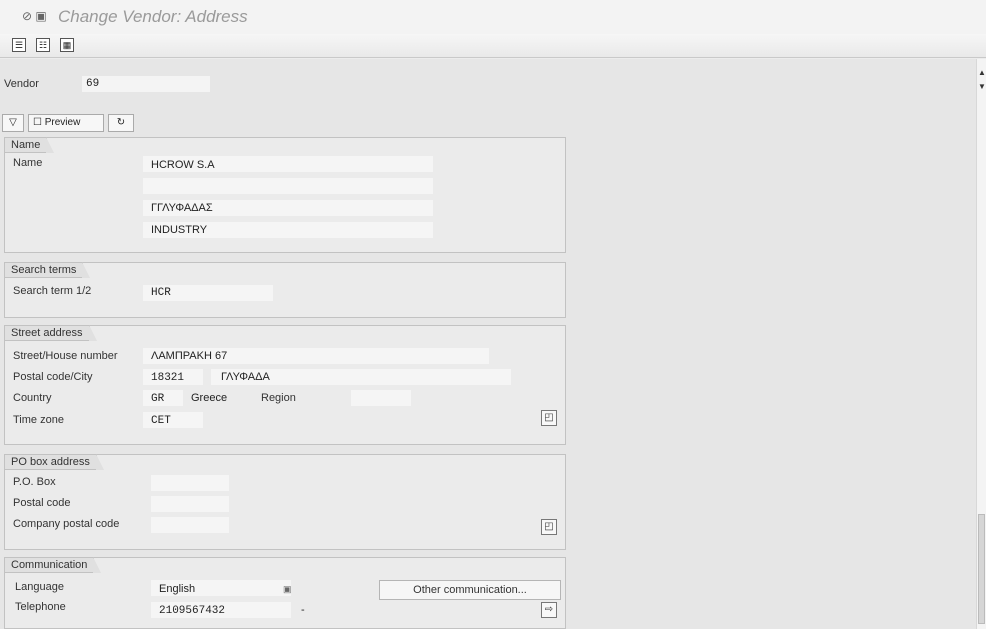 This screenshot has width=986, height=629. What do you see at coordinates (161, 421) in the screenshot?
I see `time-zone-field: CET` at bounding box center [161, 421].